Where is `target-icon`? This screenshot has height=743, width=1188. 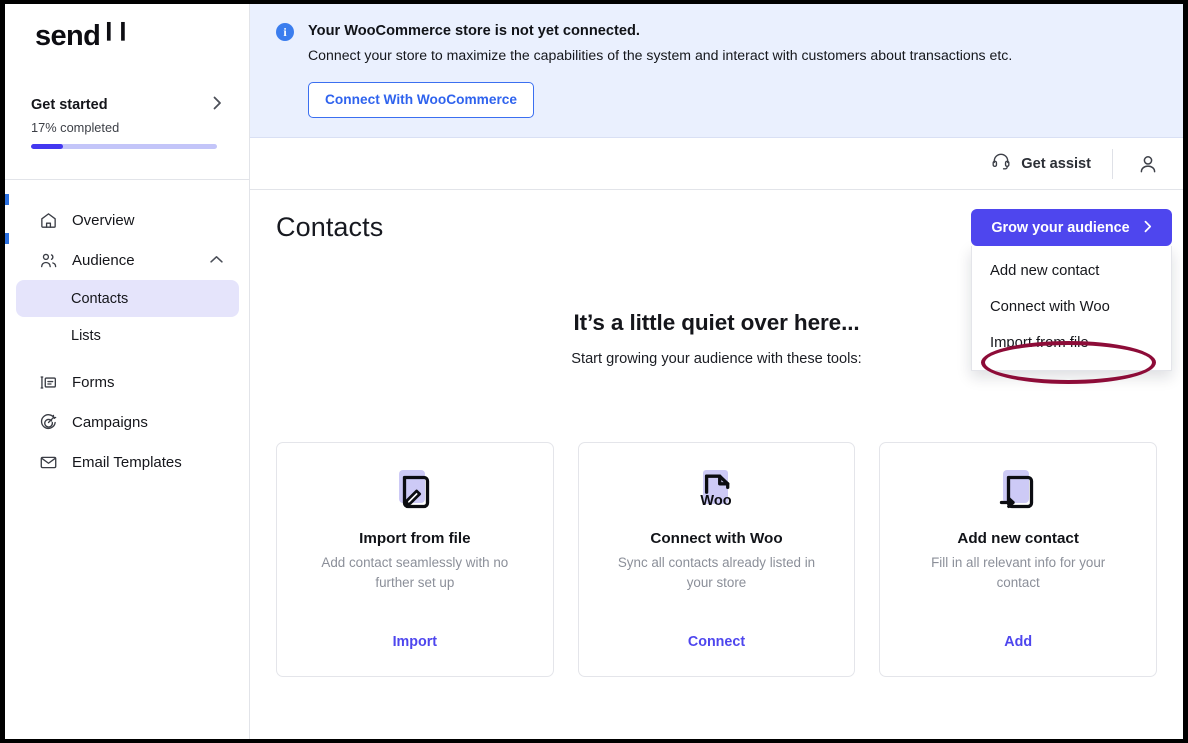
target-icon is located at coordinates (48, 422).